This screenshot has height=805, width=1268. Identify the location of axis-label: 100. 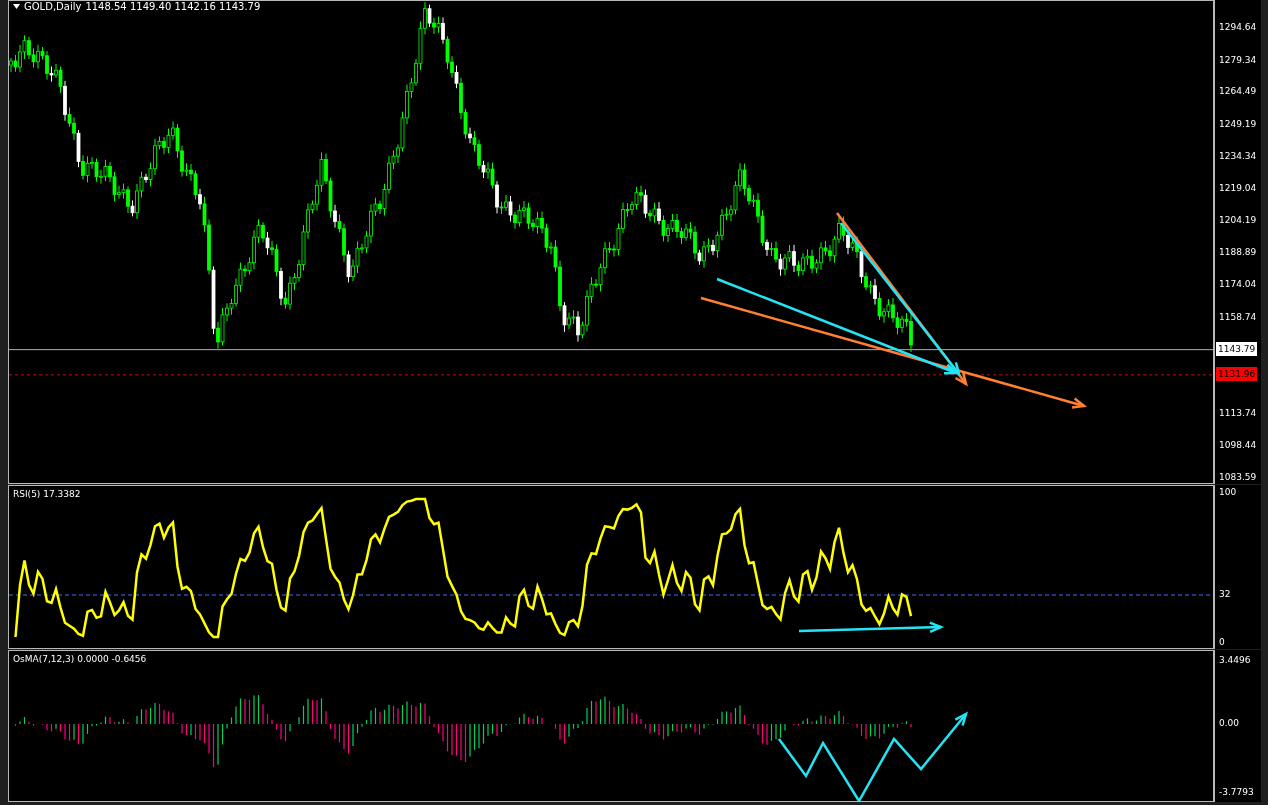
(1228, 492).